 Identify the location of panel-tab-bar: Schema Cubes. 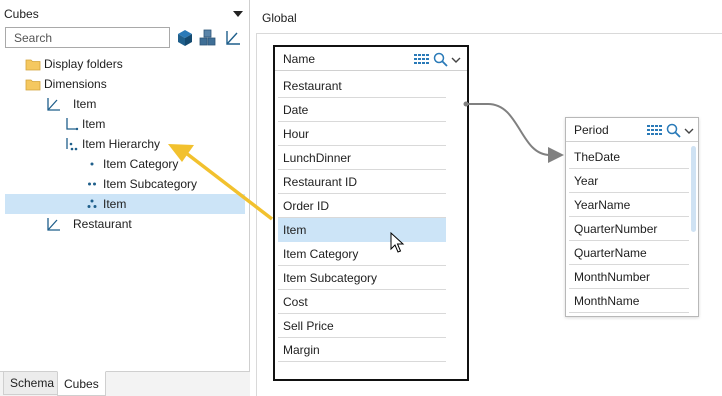
(125, 383).